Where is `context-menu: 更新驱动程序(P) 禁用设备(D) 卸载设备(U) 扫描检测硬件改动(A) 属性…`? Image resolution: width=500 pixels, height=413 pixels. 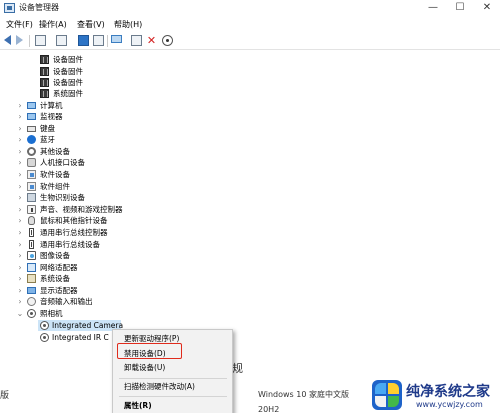
context-menu: 更新驱动程序(P) 禁用设备(D) 卸载设备(U) 扫描检测硬件改动(A) 属性… is located at coordinates (172, 371).